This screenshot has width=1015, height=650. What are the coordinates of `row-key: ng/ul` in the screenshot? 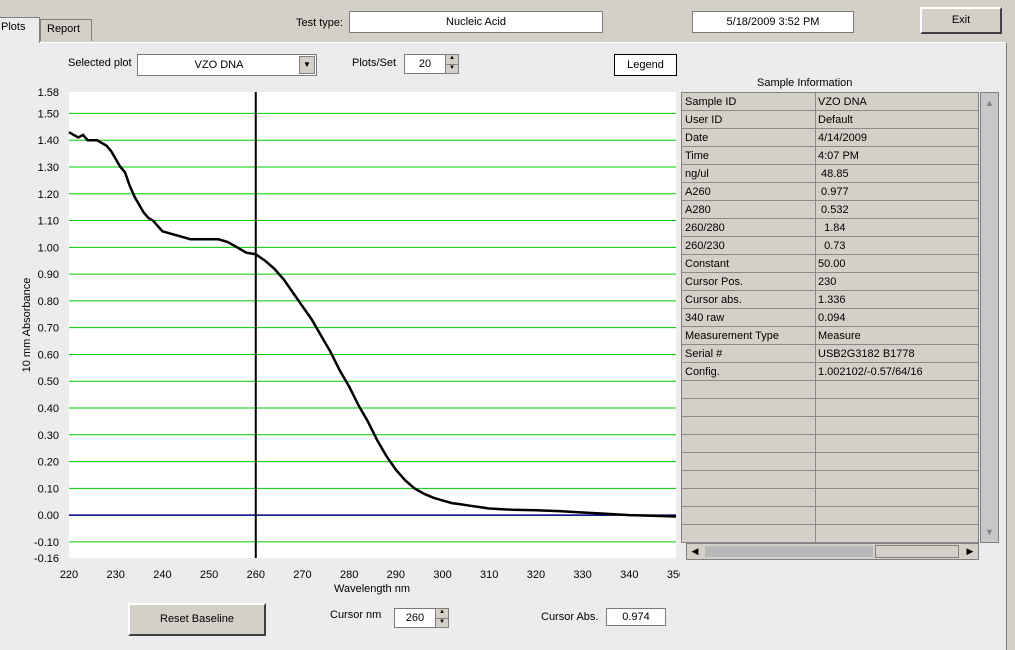 It's located at (697, 174).